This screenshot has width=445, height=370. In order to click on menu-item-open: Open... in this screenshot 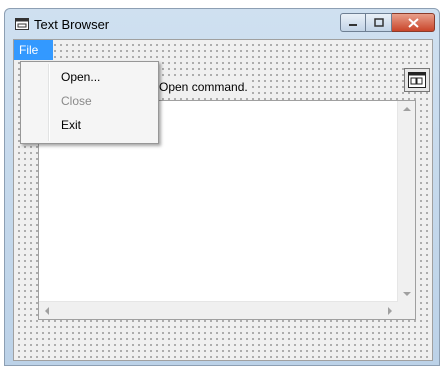, I will do `click(80, 77)`.